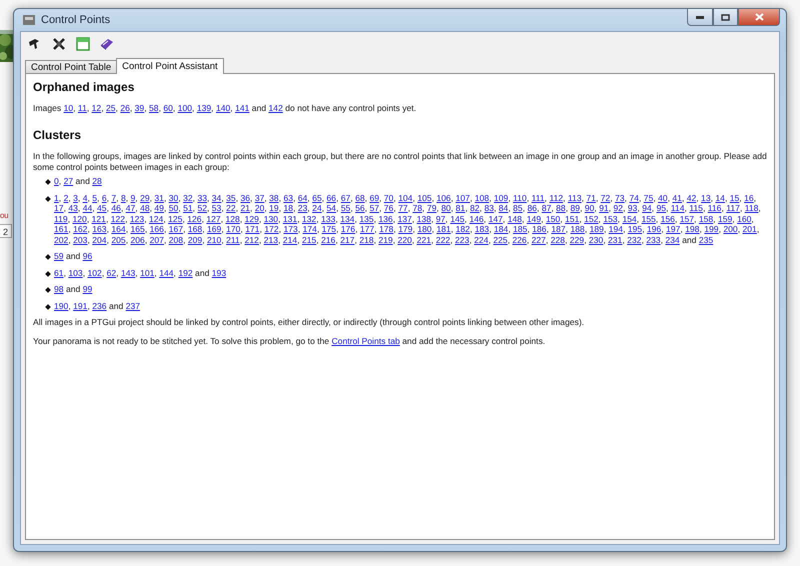  I want to click on image-link: 197, so click(673, 229).